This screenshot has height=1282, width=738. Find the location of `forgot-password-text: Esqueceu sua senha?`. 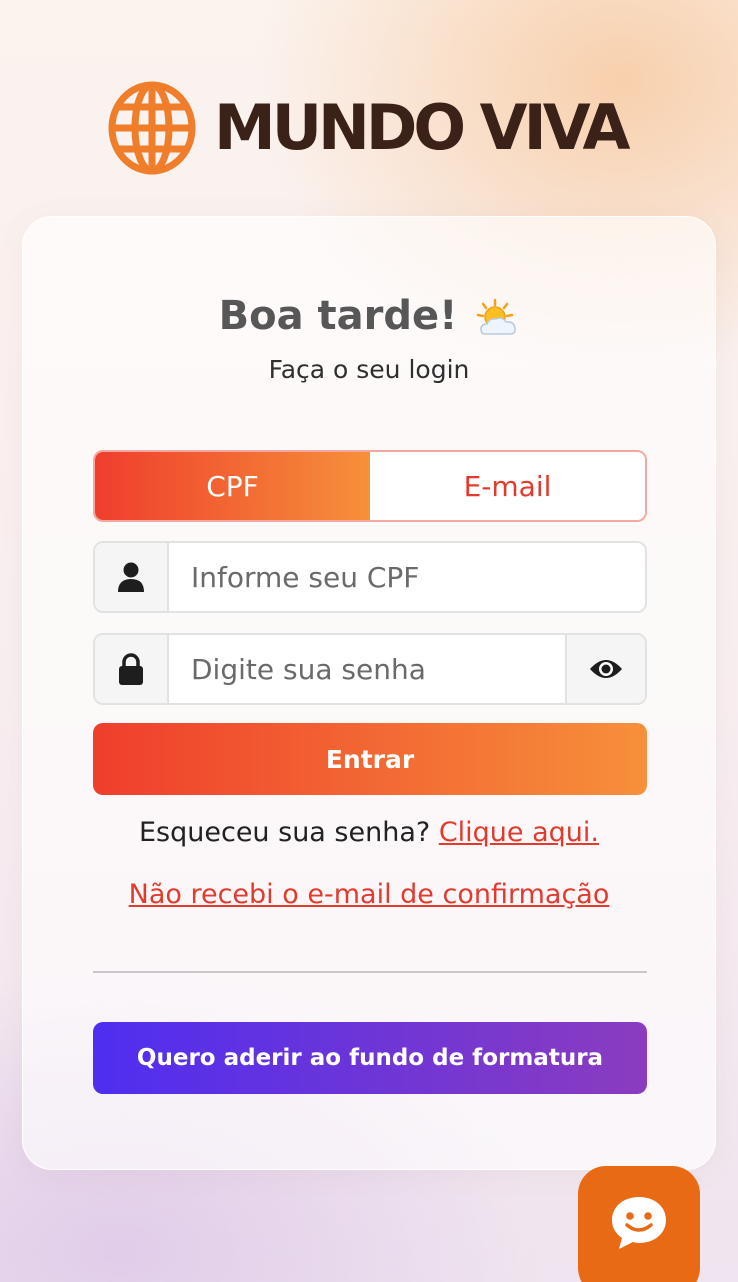

forgot-password-text: Esqueceu sua senha? is located at coordinates (284, 832).